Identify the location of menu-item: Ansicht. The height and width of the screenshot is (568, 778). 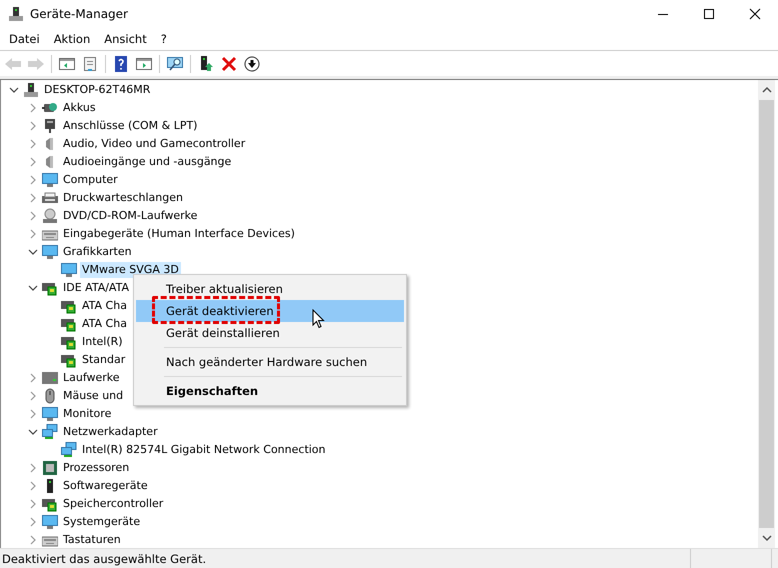
(125, 39).